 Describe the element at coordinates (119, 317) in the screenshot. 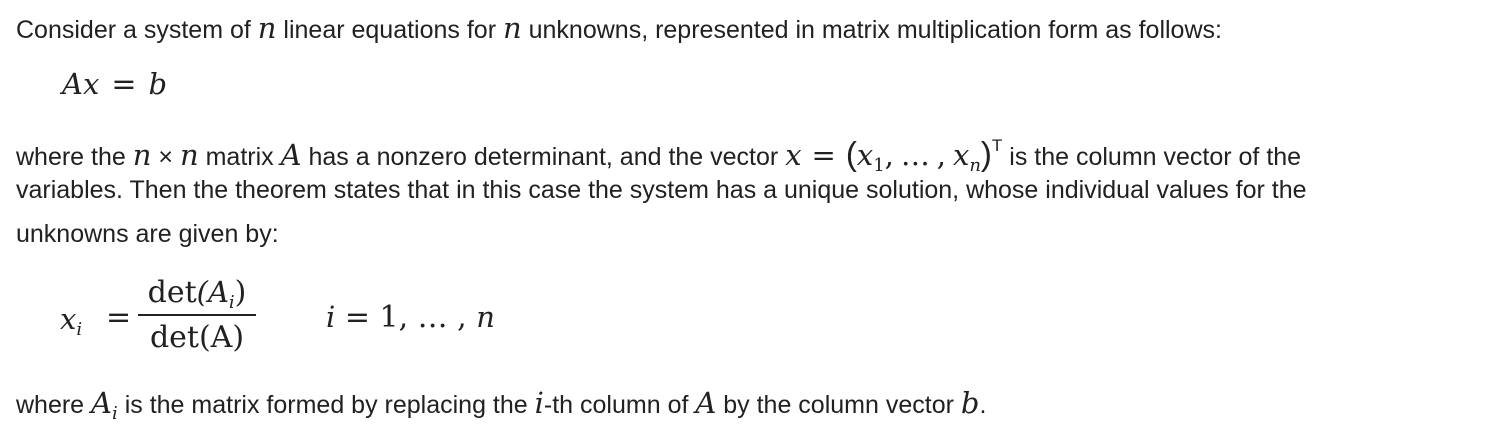

I see `eq2-equals: =` at that location.